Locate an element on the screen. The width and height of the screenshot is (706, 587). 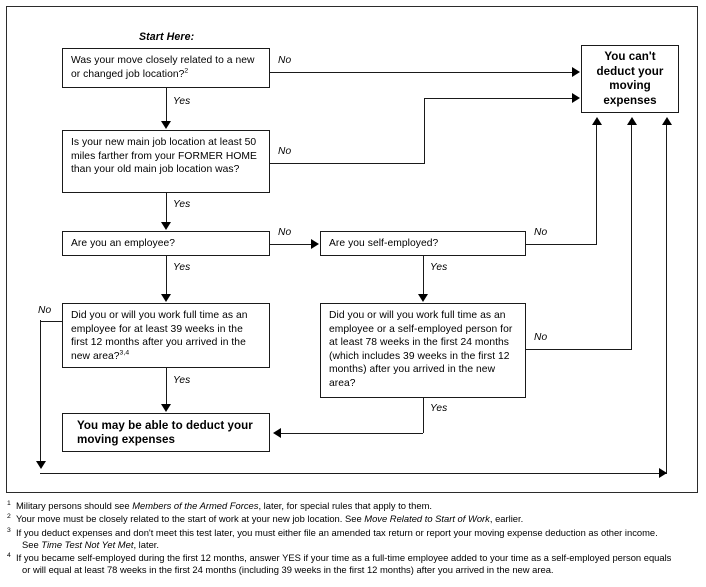
edge-q5-no-line-v1 is located at coordinates (41, 391).